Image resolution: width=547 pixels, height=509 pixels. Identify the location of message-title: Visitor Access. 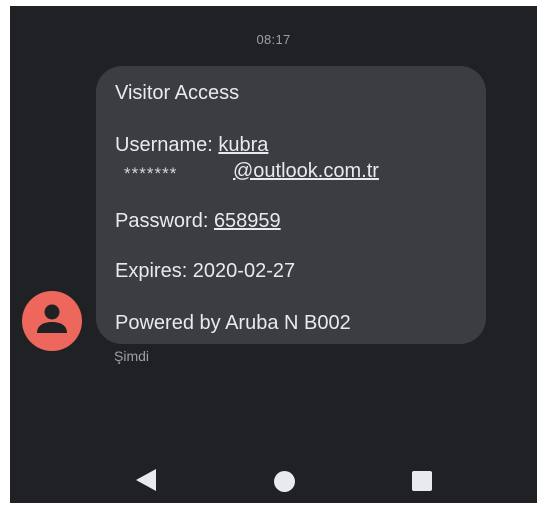
(177, 93).